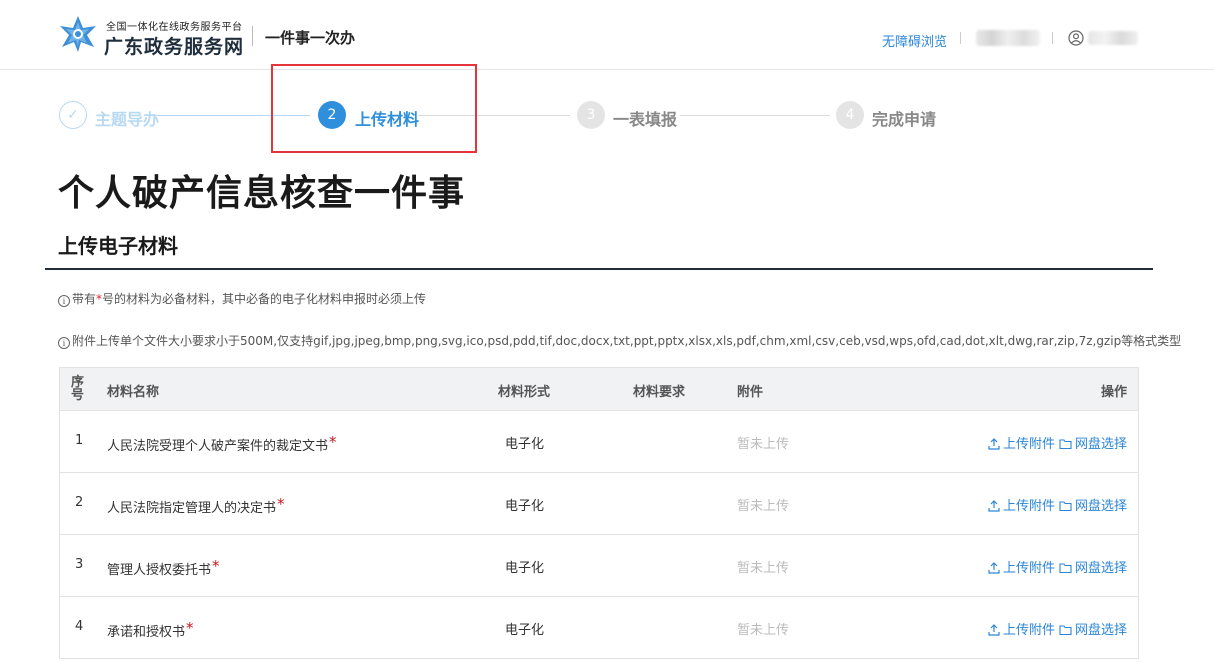 The width and height of the screenshot is (1214, 663). I want to click on table-row: 1 人民法院受理个人破产案件的裁定文书* 电子化 暂未上传 上传附件 网盘选择, so click(599, 442).